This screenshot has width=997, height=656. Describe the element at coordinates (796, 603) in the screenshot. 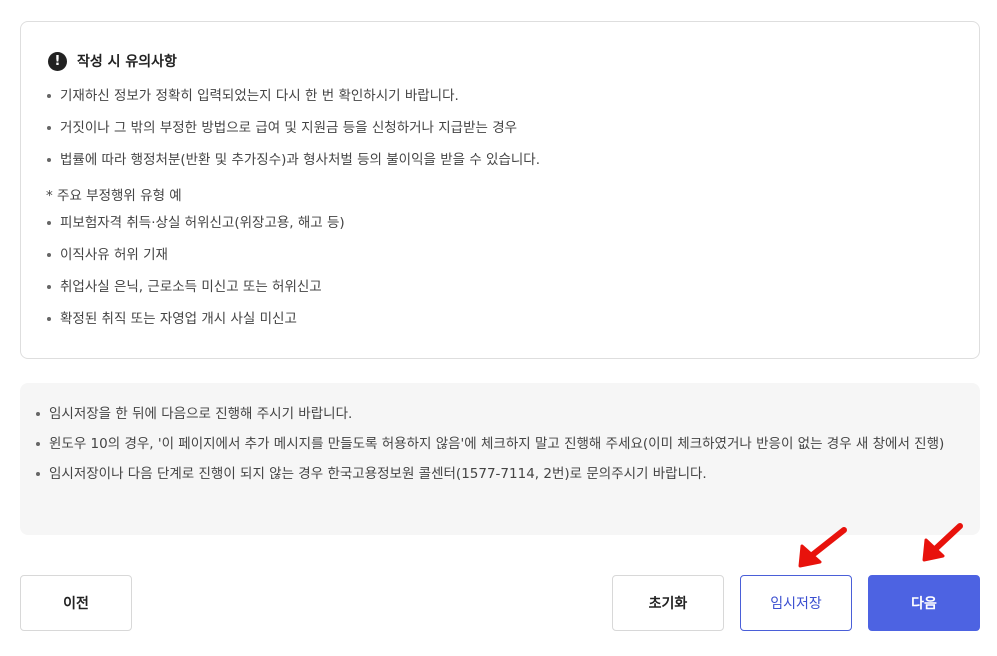

I see `temp-save-button: 임시저장` at that location.